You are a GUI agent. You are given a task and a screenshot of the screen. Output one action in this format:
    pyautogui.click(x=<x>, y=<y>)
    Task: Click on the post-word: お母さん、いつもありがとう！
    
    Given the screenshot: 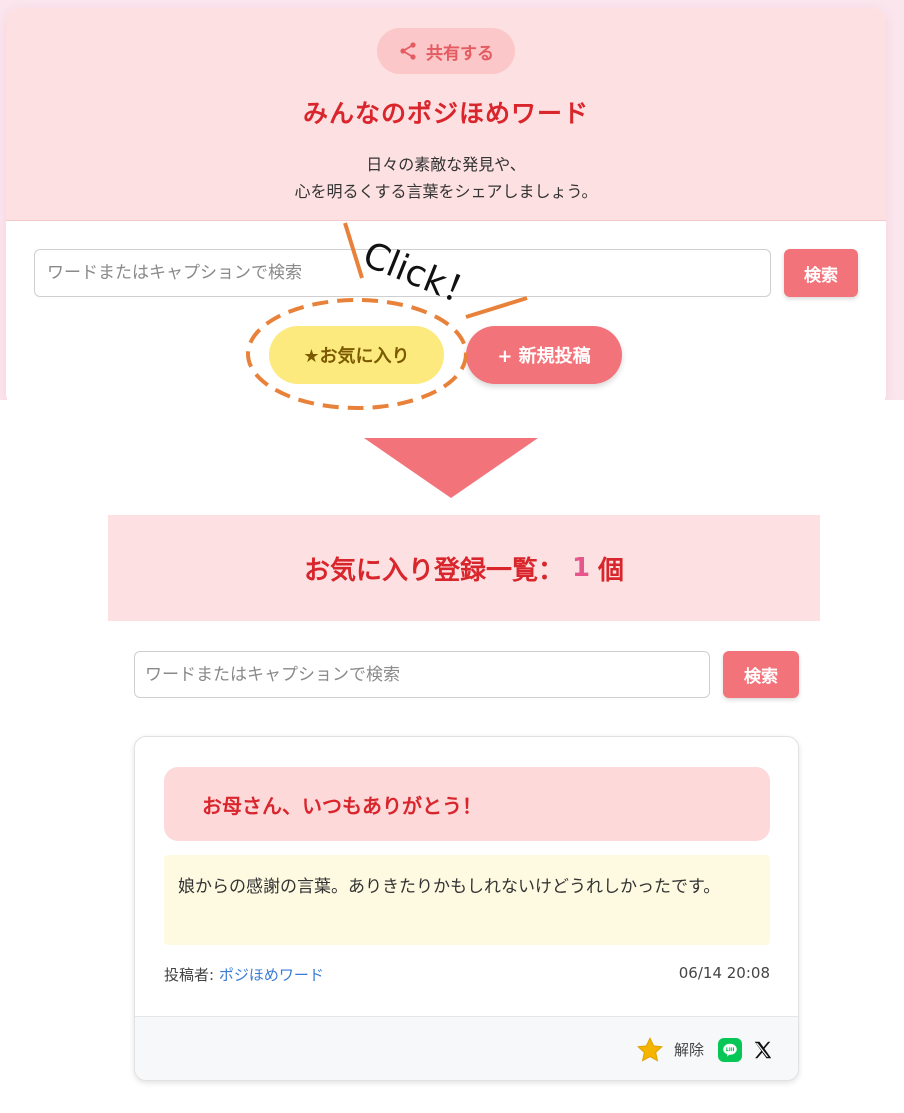 What is the action you would take?
    pyautogui.click(x=467, y=804)
    